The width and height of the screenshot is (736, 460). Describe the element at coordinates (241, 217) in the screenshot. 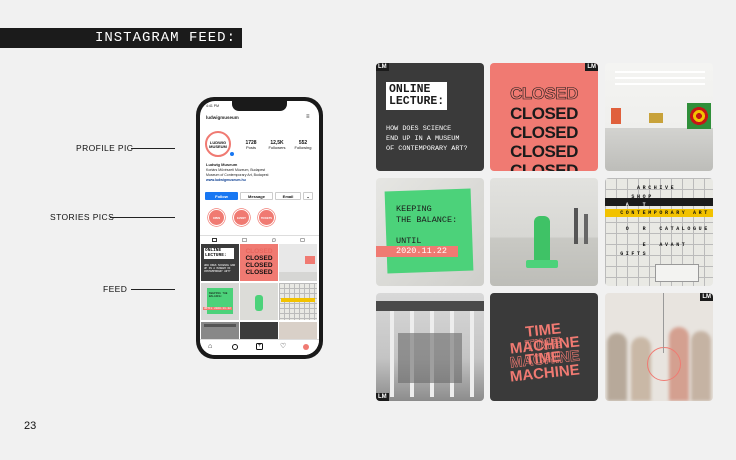

I see `story-highlight: EVENT` at that location.